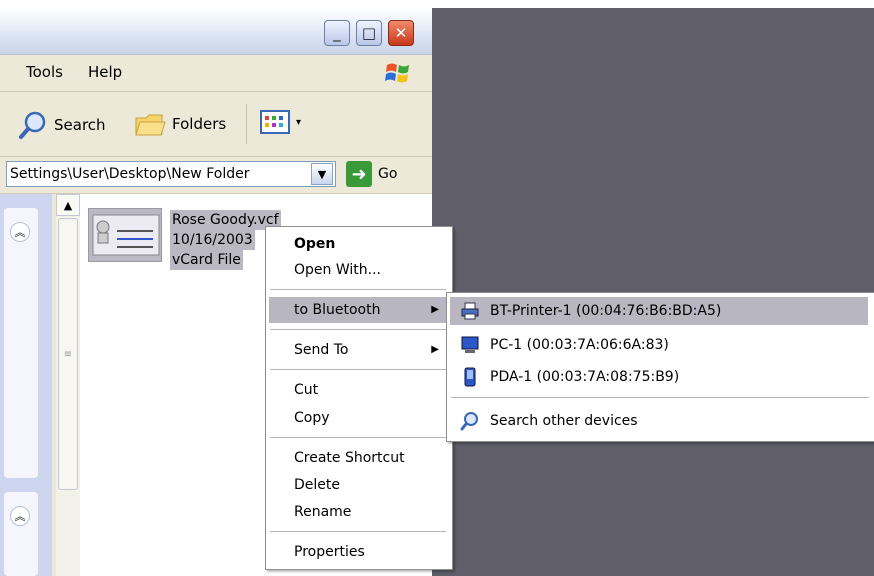  I want to click on minimize-button: _, so click(337, 33).